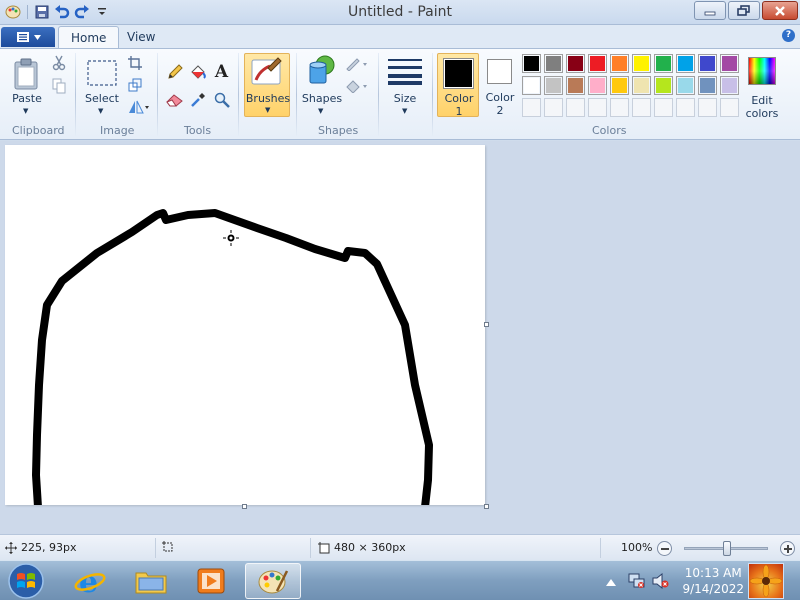 Image resolution: width=800 pixels, height=600 pixels. What do you see at coordinates (135, 63) in the screenshot?
I see `crop-icon` at bounding box center [135, 63].